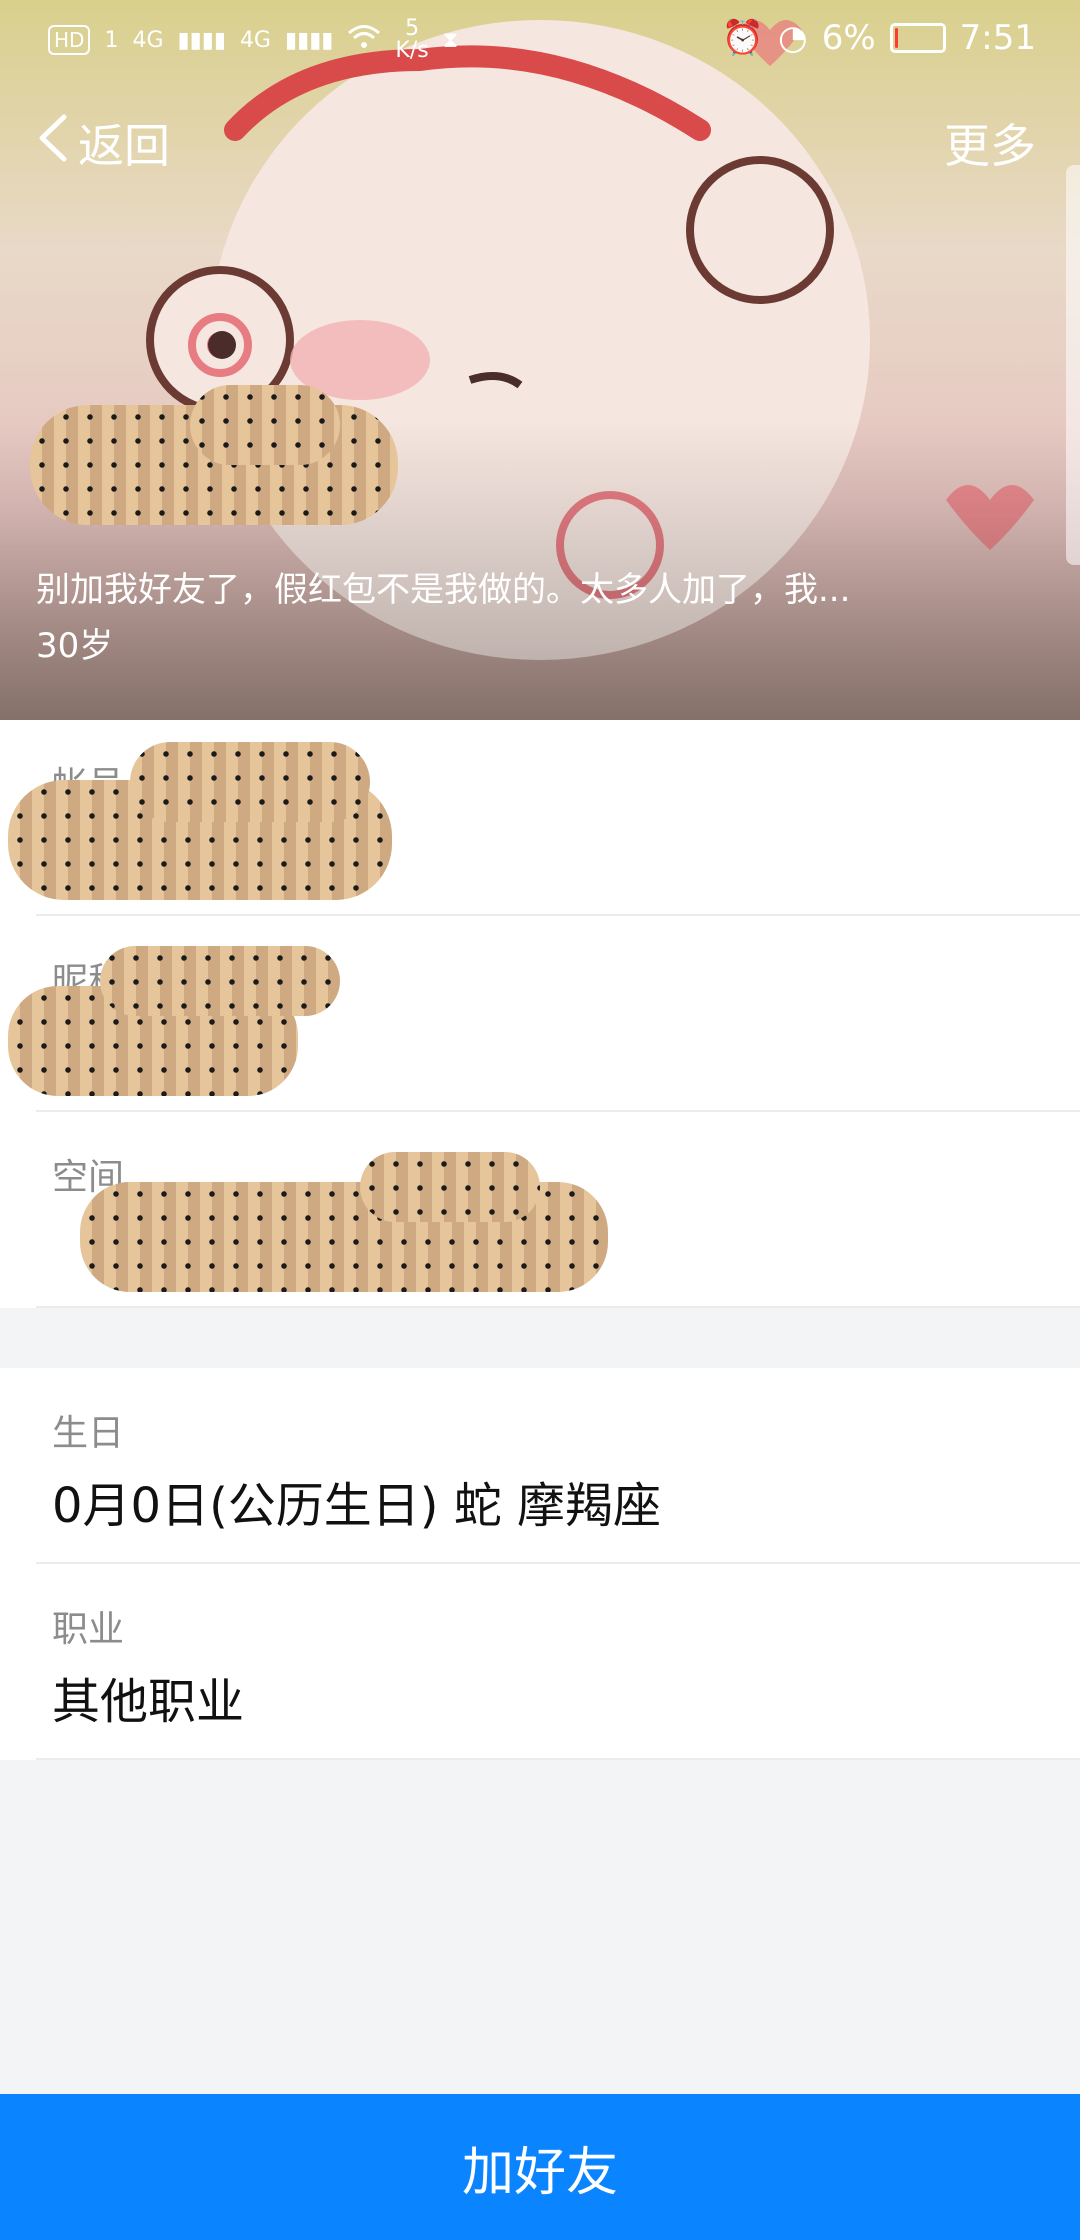  Describe the element at coordinates (540, 1662) in the screenshot. I see `occupation-row: 职业 其他职业` at that location.